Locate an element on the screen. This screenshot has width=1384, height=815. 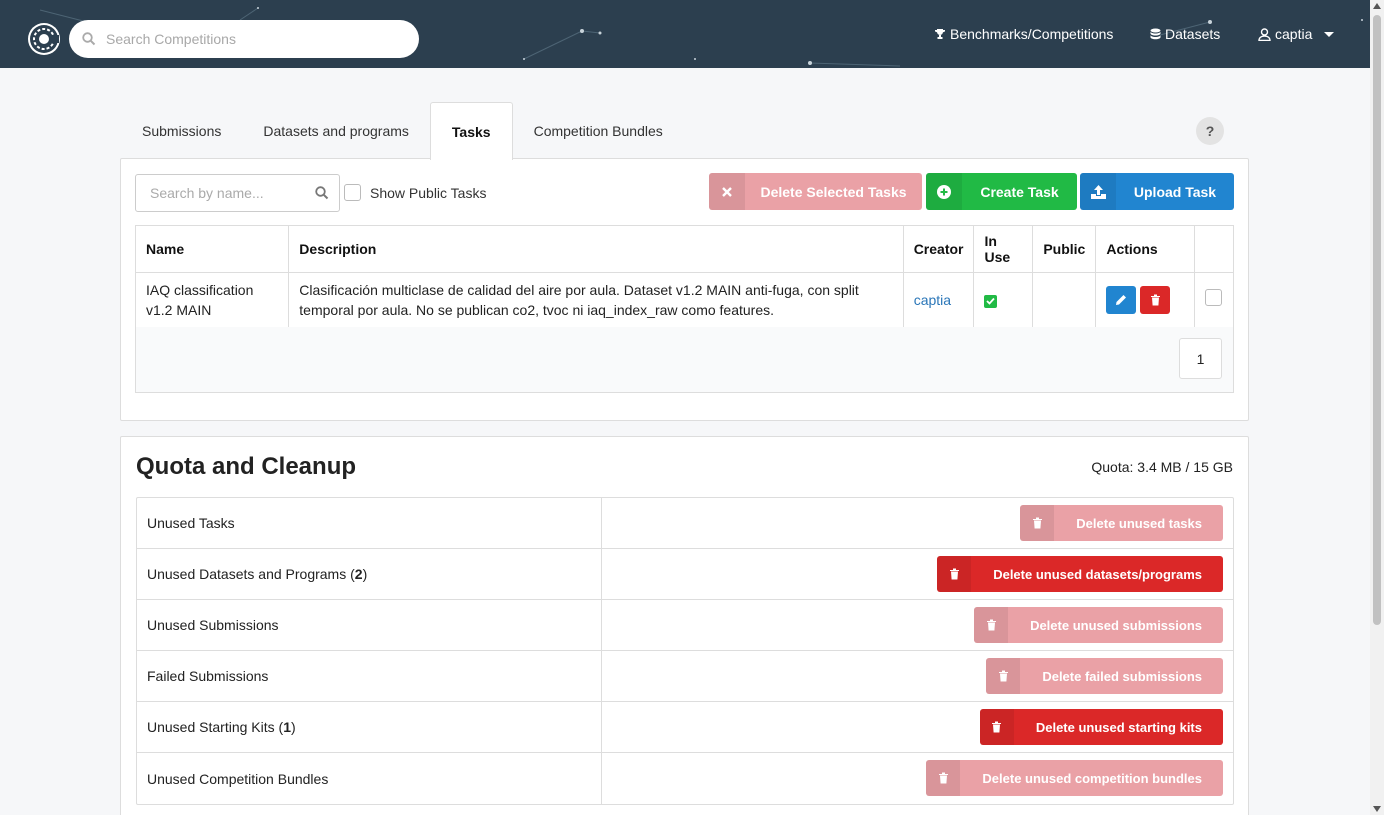
column-description: Description is located at coordinates (596, 249).